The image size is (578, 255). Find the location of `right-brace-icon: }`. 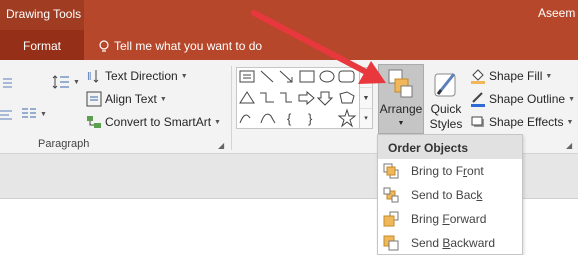

right-brace-icon: } is located at coordinates (310, 118).